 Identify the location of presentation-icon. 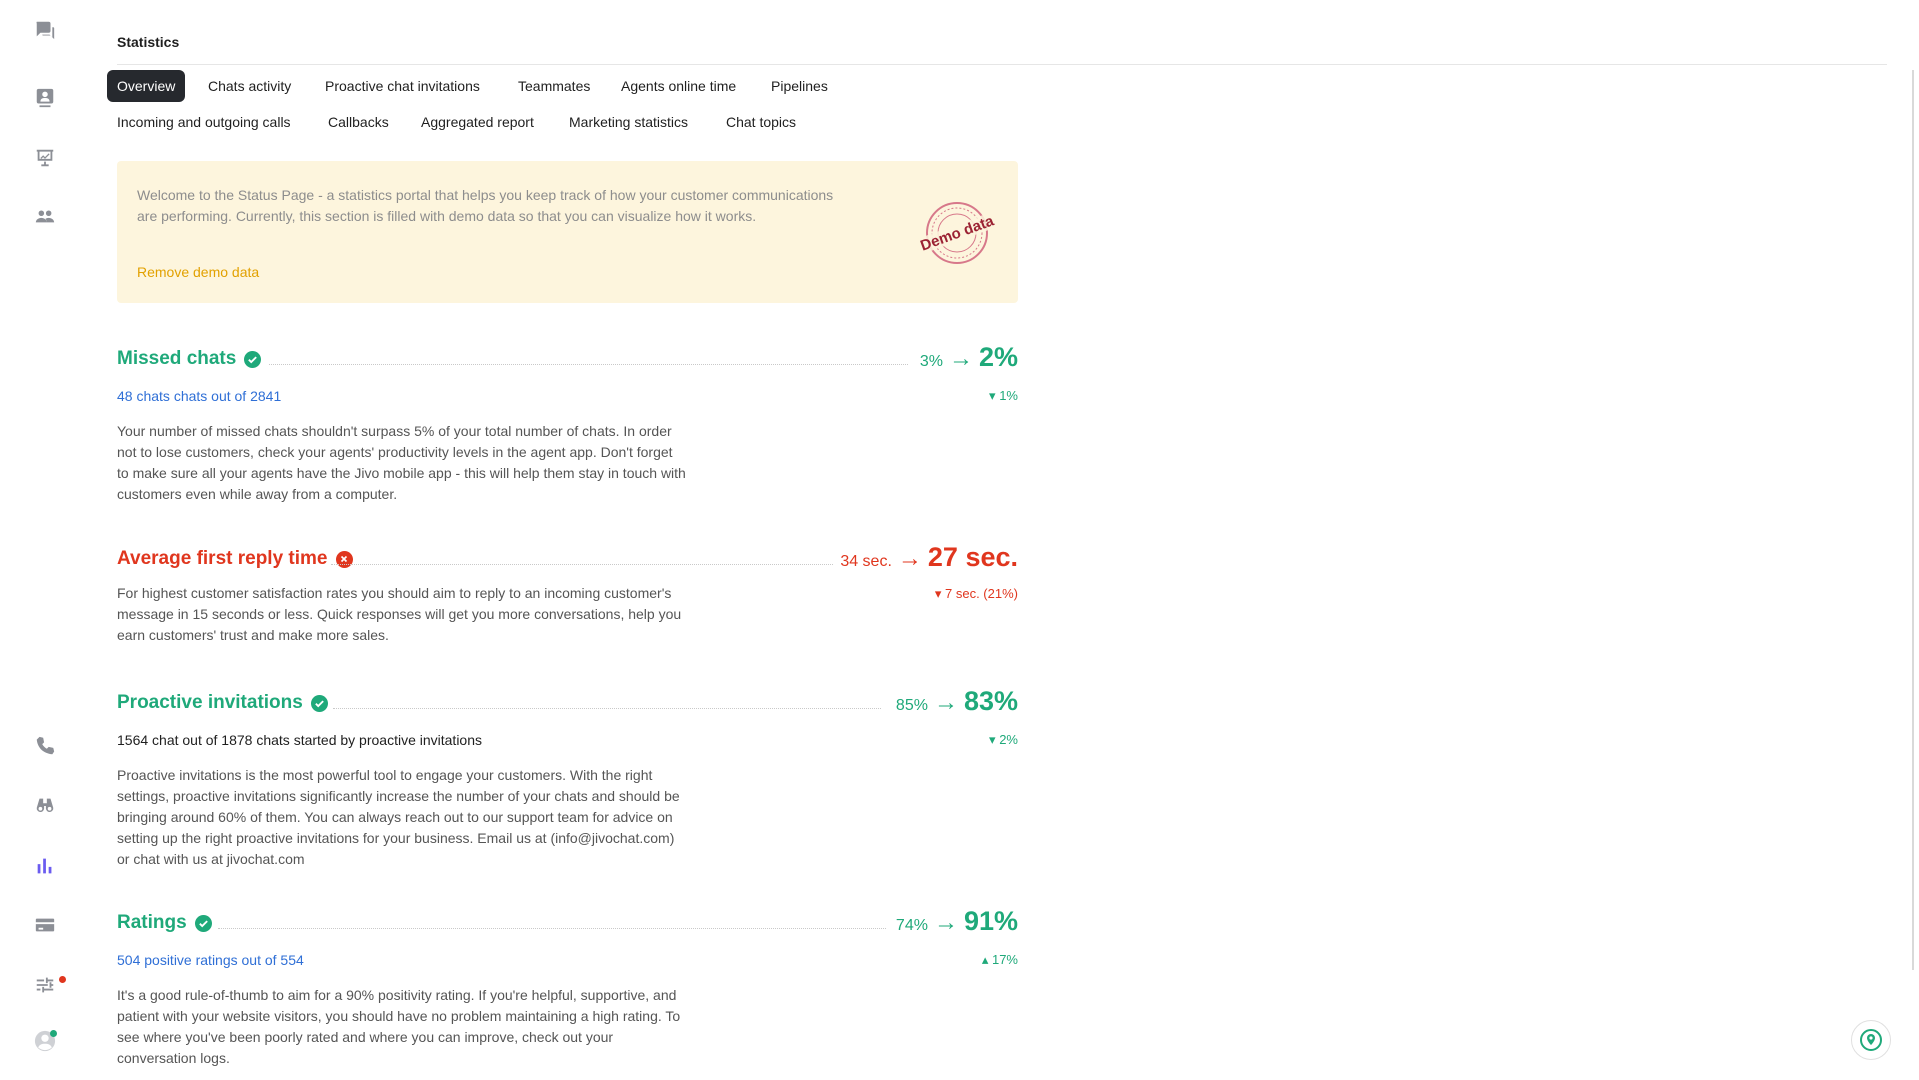
(45, 158).